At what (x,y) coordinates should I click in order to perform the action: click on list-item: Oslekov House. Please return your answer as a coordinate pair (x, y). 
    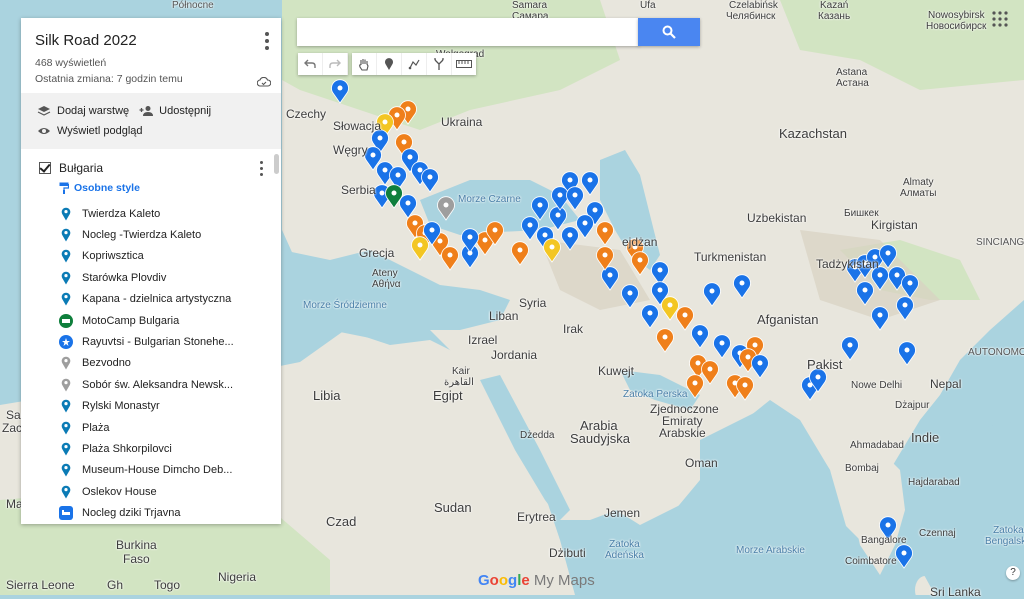
    Looking at the image, I should click on (151, 491).